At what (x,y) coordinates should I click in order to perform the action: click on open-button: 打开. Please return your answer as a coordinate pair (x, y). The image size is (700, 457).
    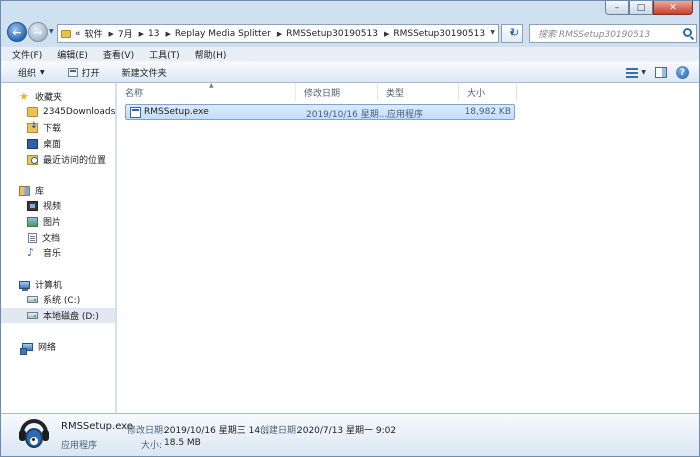
    Looking at the image, I should click on (83, 72).